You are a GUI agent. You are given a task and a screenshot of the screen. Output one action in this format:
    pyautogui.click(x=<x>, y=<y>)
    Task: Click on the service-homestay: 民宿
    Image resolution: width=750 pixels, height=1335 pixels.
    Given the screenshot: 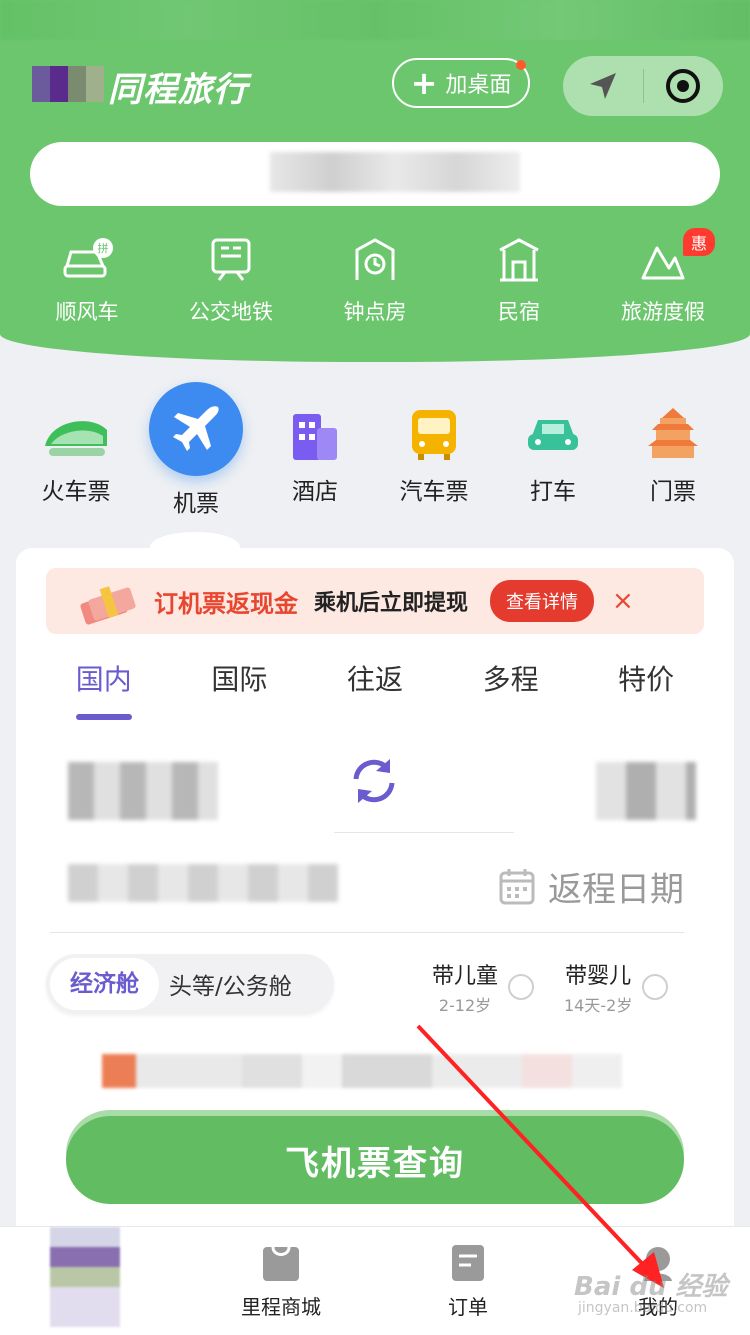 What is the action you would take?
    pyautogui.click(x=519, y=281)
    